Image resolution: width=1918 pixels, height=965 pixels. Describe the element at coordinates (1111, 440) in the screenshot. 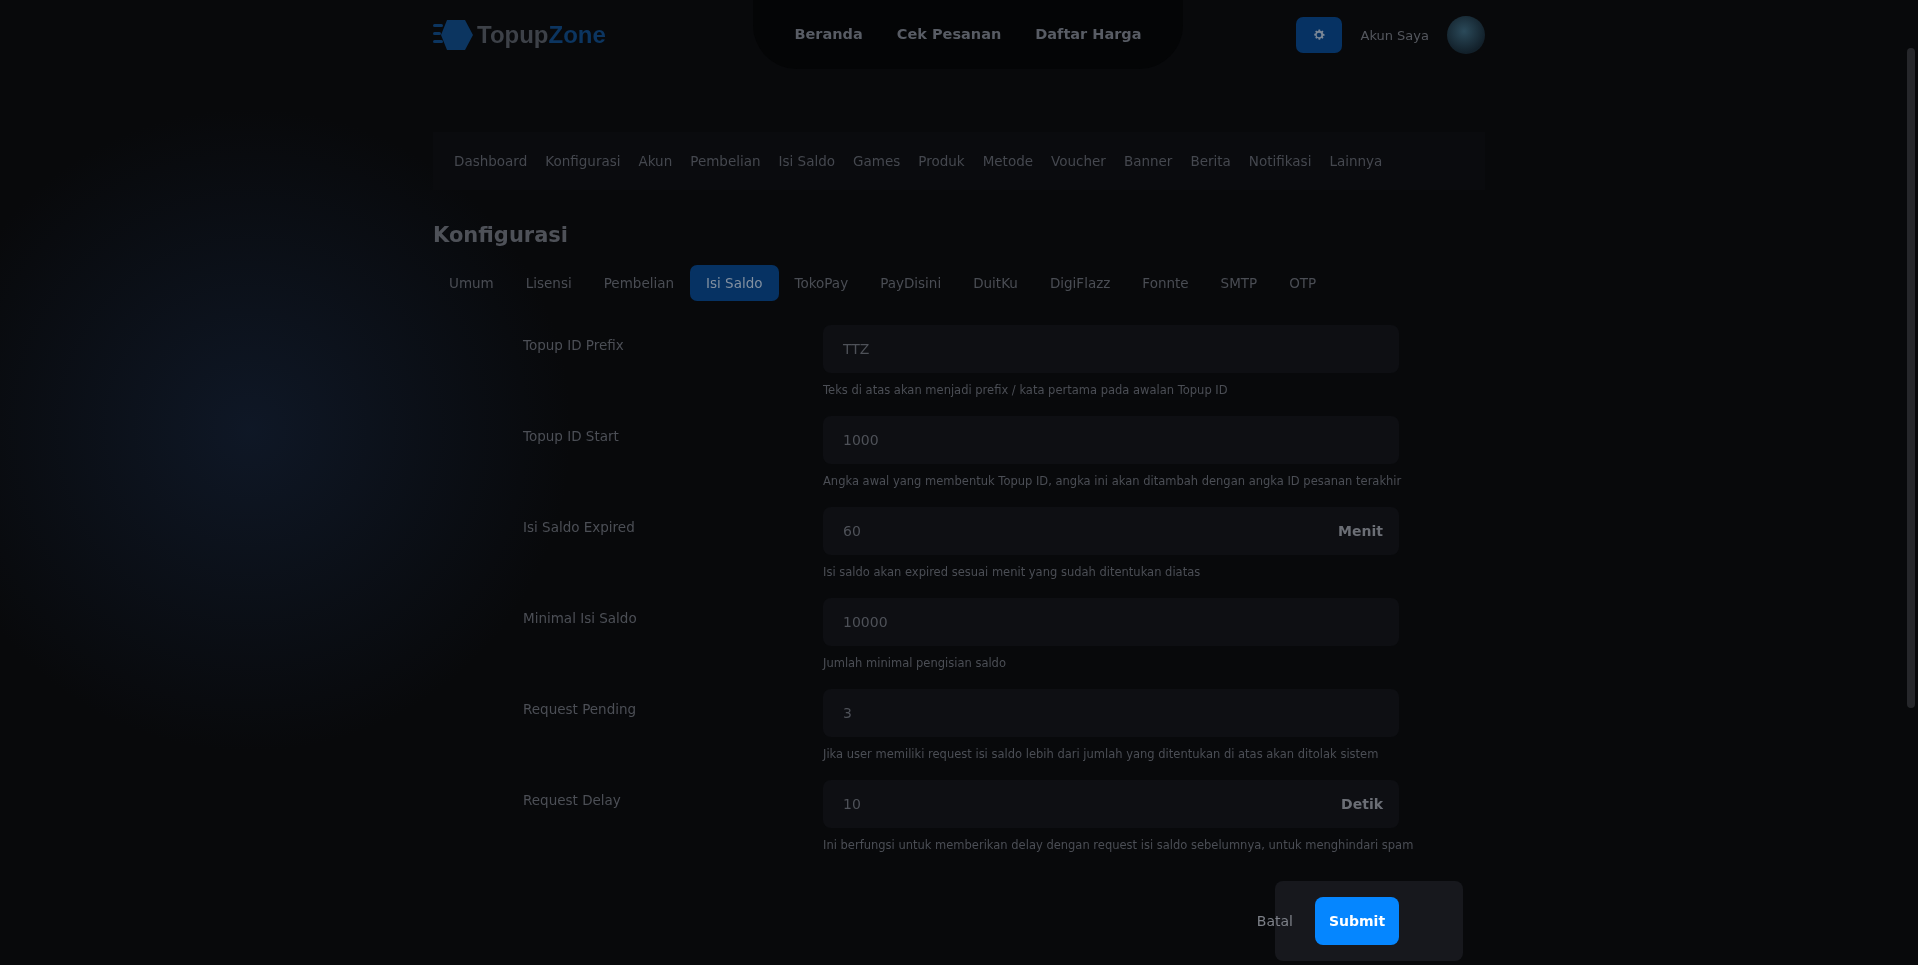

I see `input-field: 1000` at that location.